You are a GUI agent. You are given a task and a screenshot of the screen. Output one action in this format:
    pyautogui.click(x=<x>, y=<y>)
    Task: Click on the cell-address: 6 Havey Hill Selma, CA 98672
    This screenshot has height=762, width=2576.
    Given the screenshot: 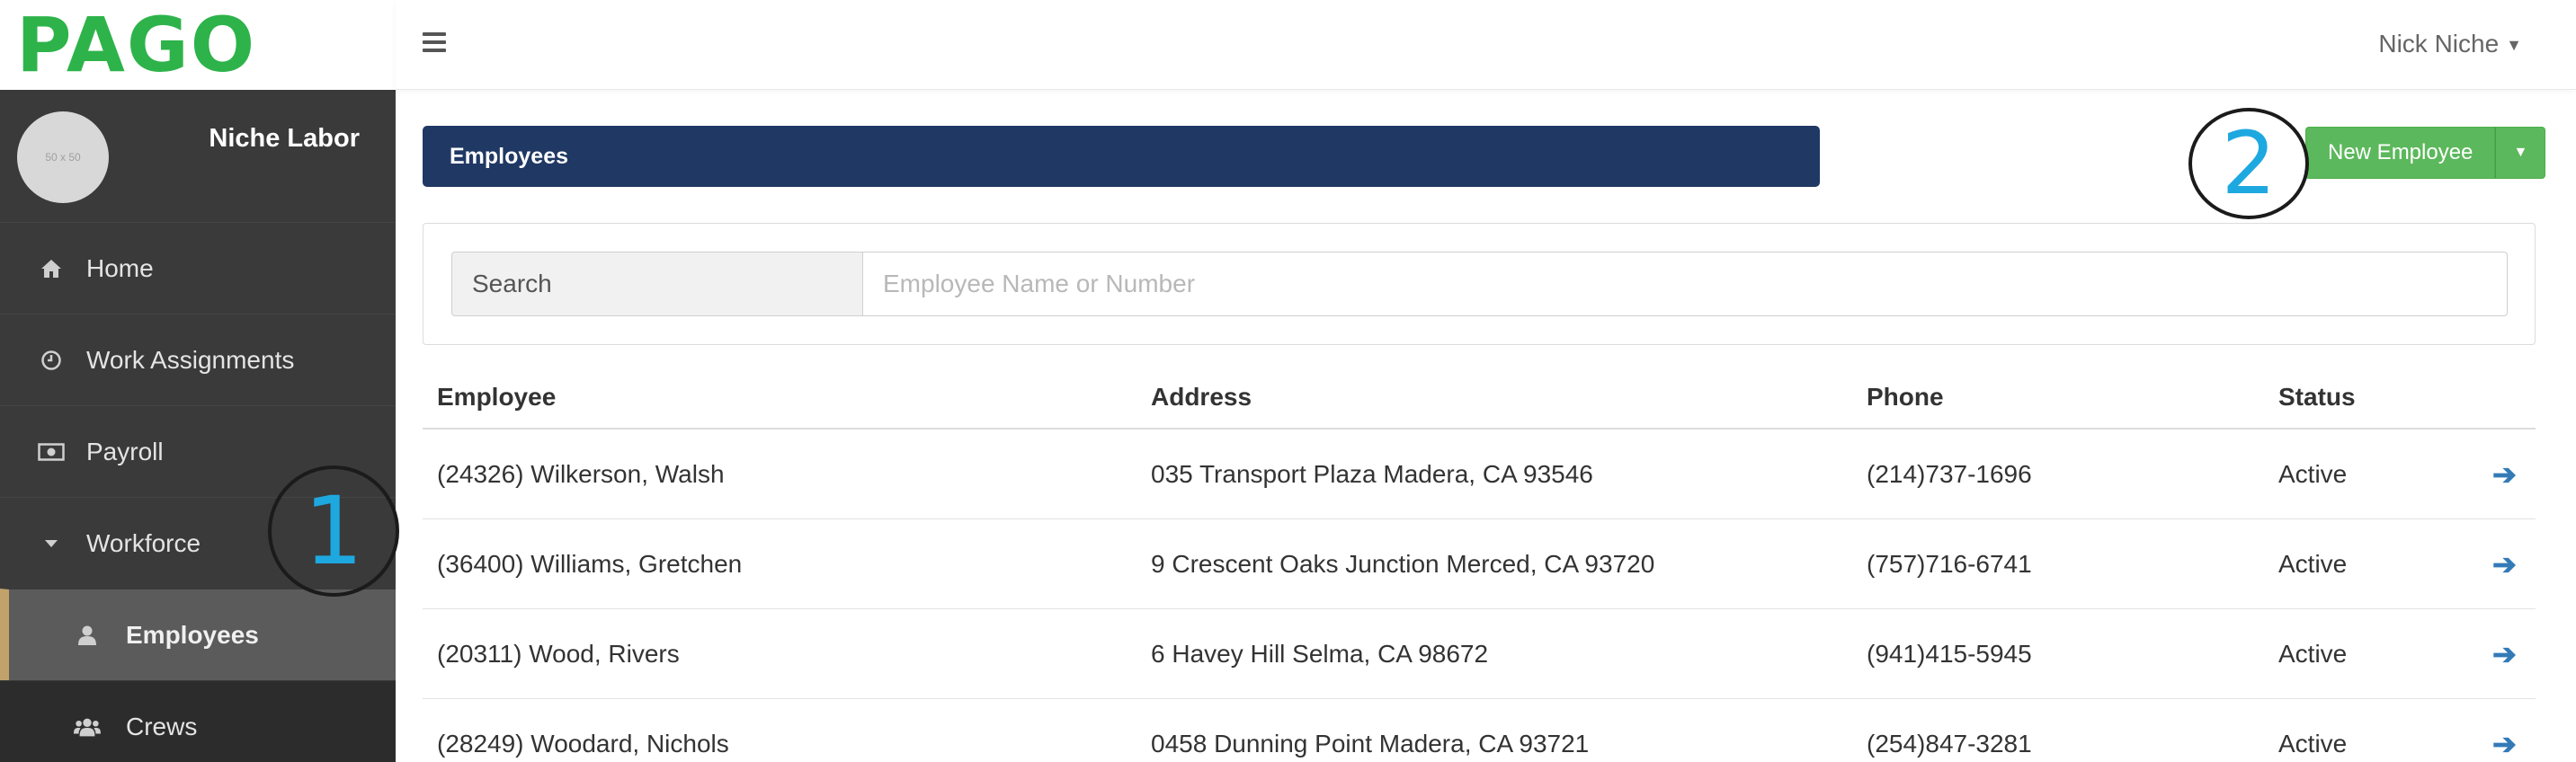 What is the action you would take?
    pyautogui.click(x=1320, y=654)
    